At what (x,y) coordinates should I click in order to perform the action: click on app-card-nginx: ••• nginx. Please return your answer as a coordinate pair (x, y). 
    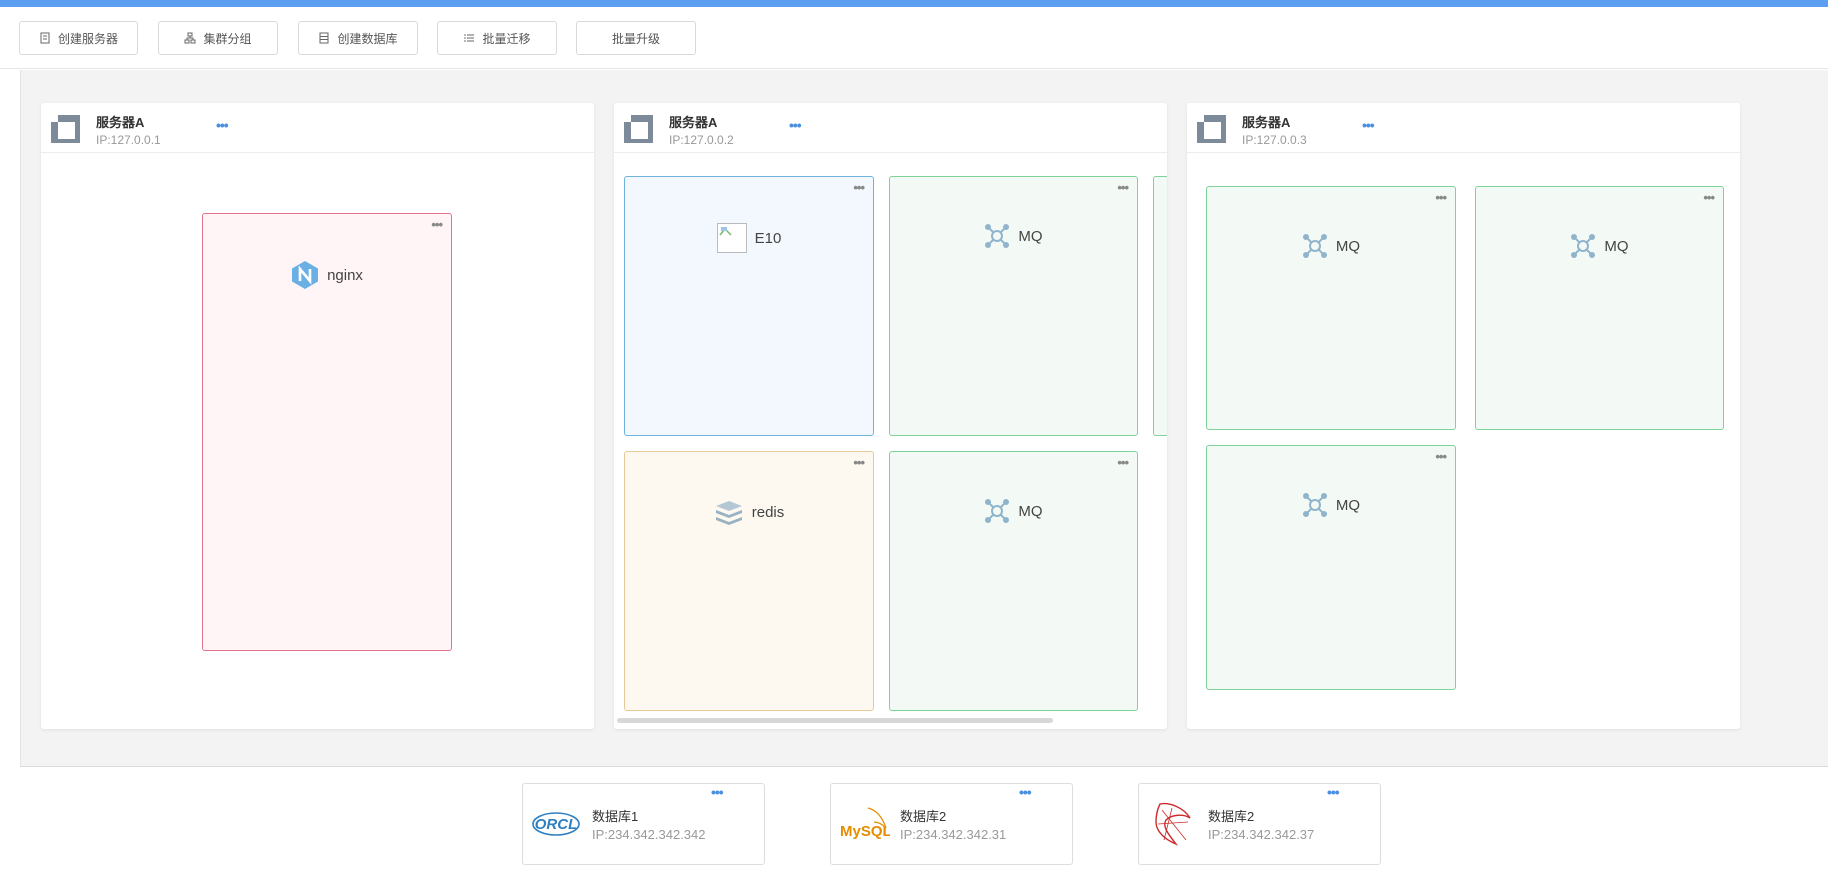
    Looking at the image, I should click on (327, 432).